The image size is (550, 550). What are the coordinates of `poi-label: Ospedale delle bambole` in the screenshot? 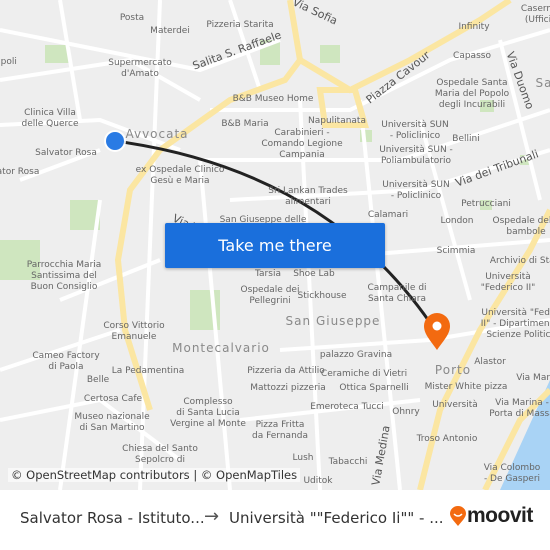 It's located at (521, 226).